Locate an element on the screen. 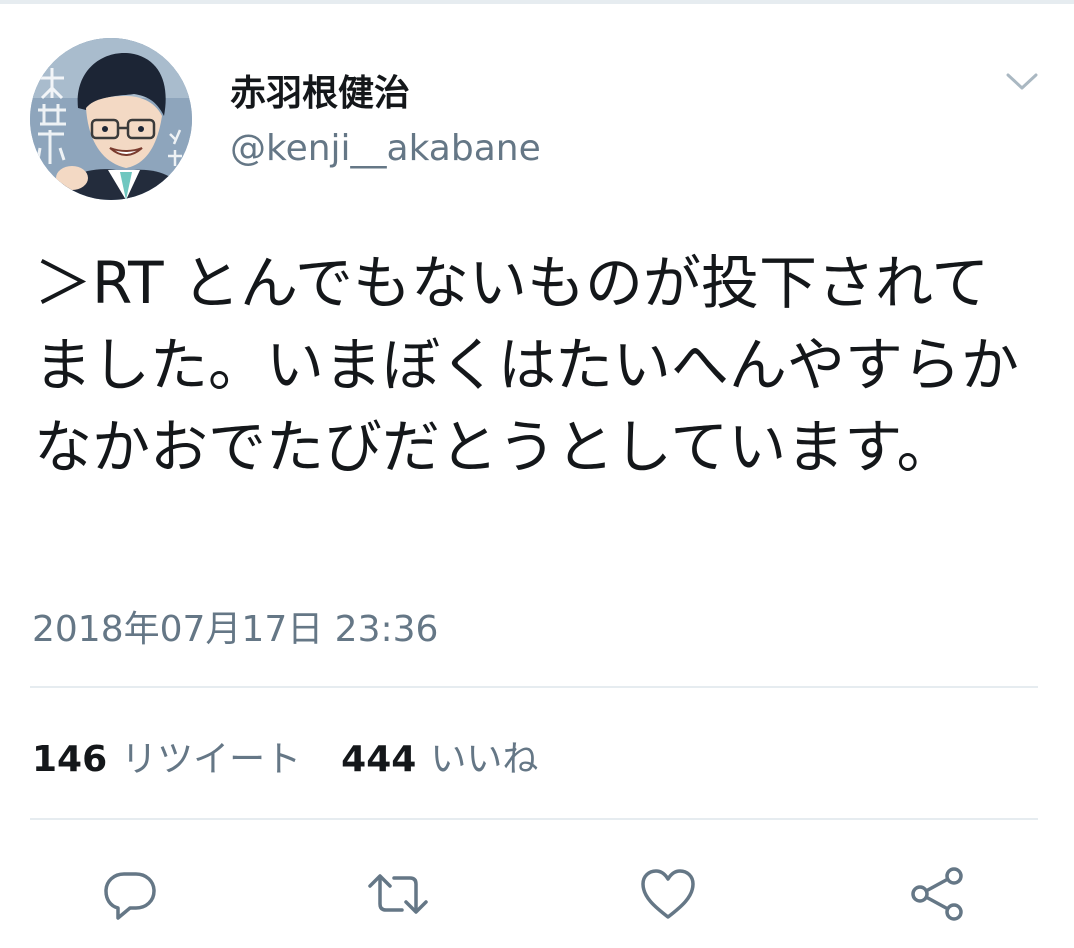  tweet-menu-button is located at coordinates (1022, 82).